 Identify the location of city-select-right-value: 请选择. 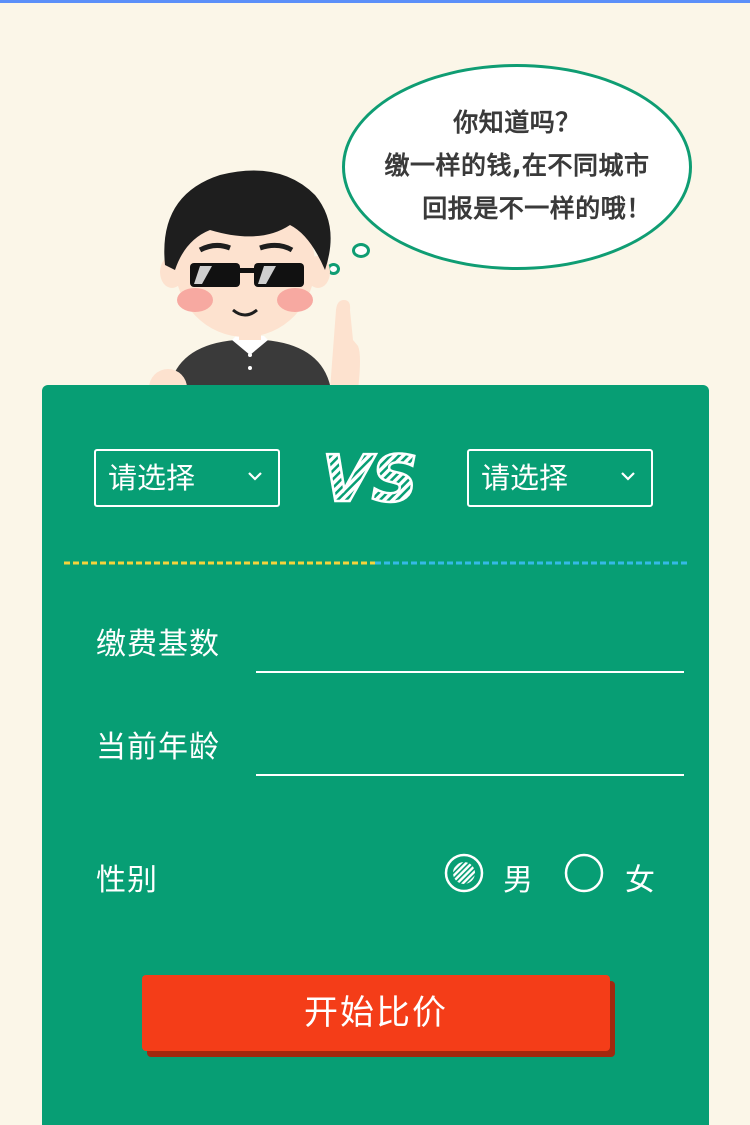
(525, 478).